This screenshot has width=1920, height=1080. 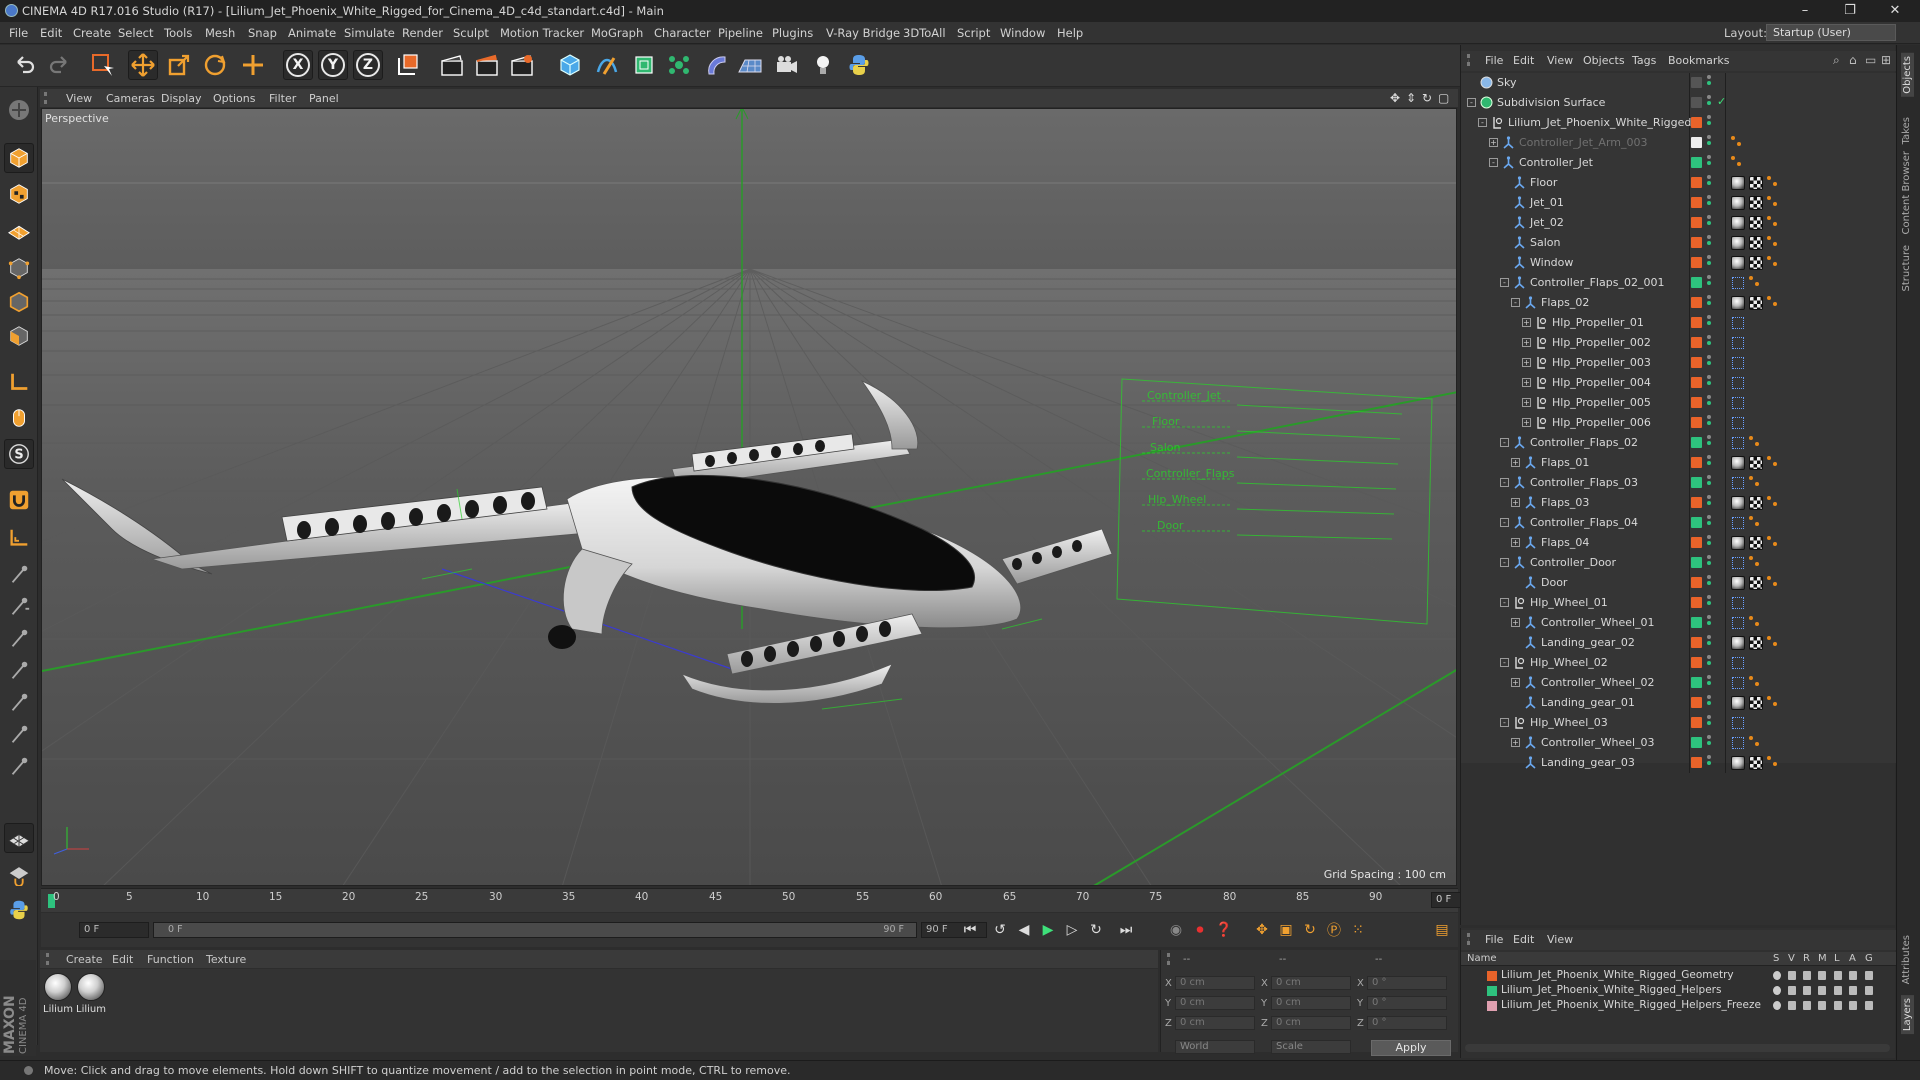 I want to click on object-row: + Hlp_Propeller_01, so click(x=1678, y=323).